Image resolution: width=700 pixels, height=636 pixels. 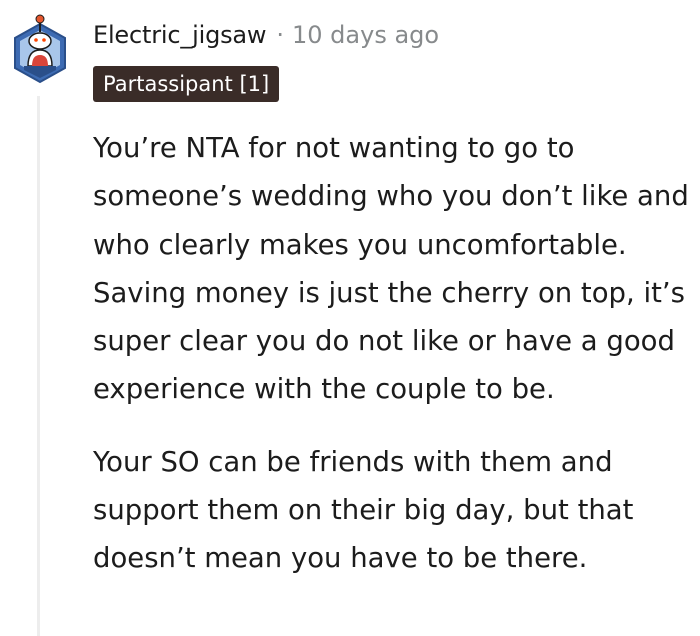 I want to click on timestamp-link: 10 days ago, so click(x=365, y=35).